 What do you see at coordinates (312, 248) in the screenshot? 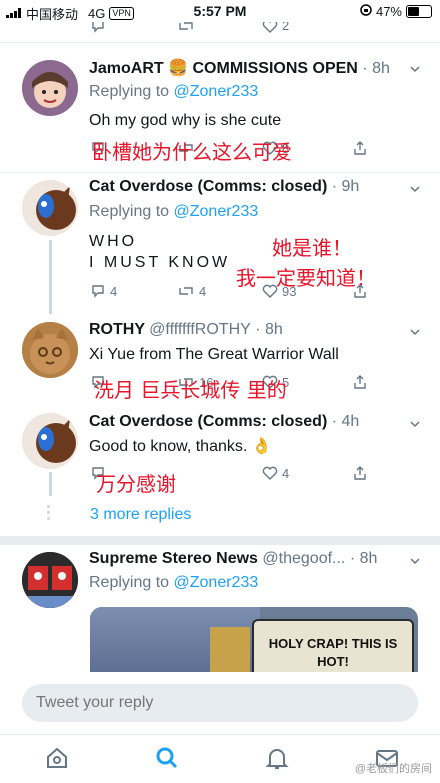
I see `caption-overlay: 她是谁！` at bounding box center [312, 248].